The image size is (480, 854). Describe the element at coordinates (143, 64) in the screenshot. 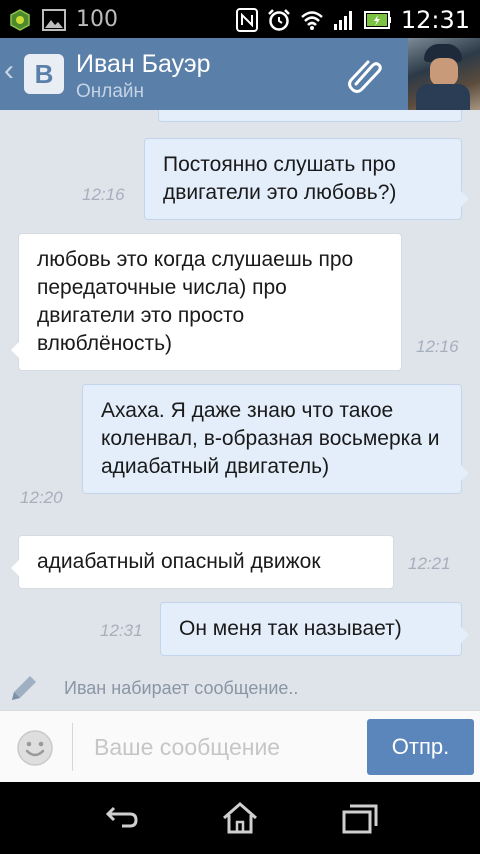

I see `contact-name: Иван Бауэр` at that location.